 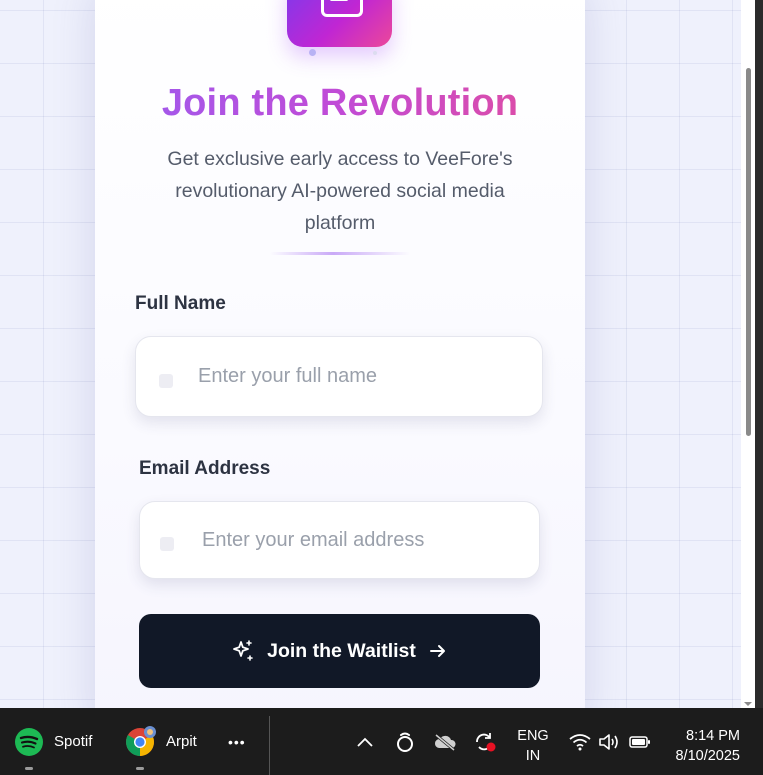 What do you see at coordinates (243, 650) in the screenshot?
I see `sparkles-icon` at bounding box center [243, 650].